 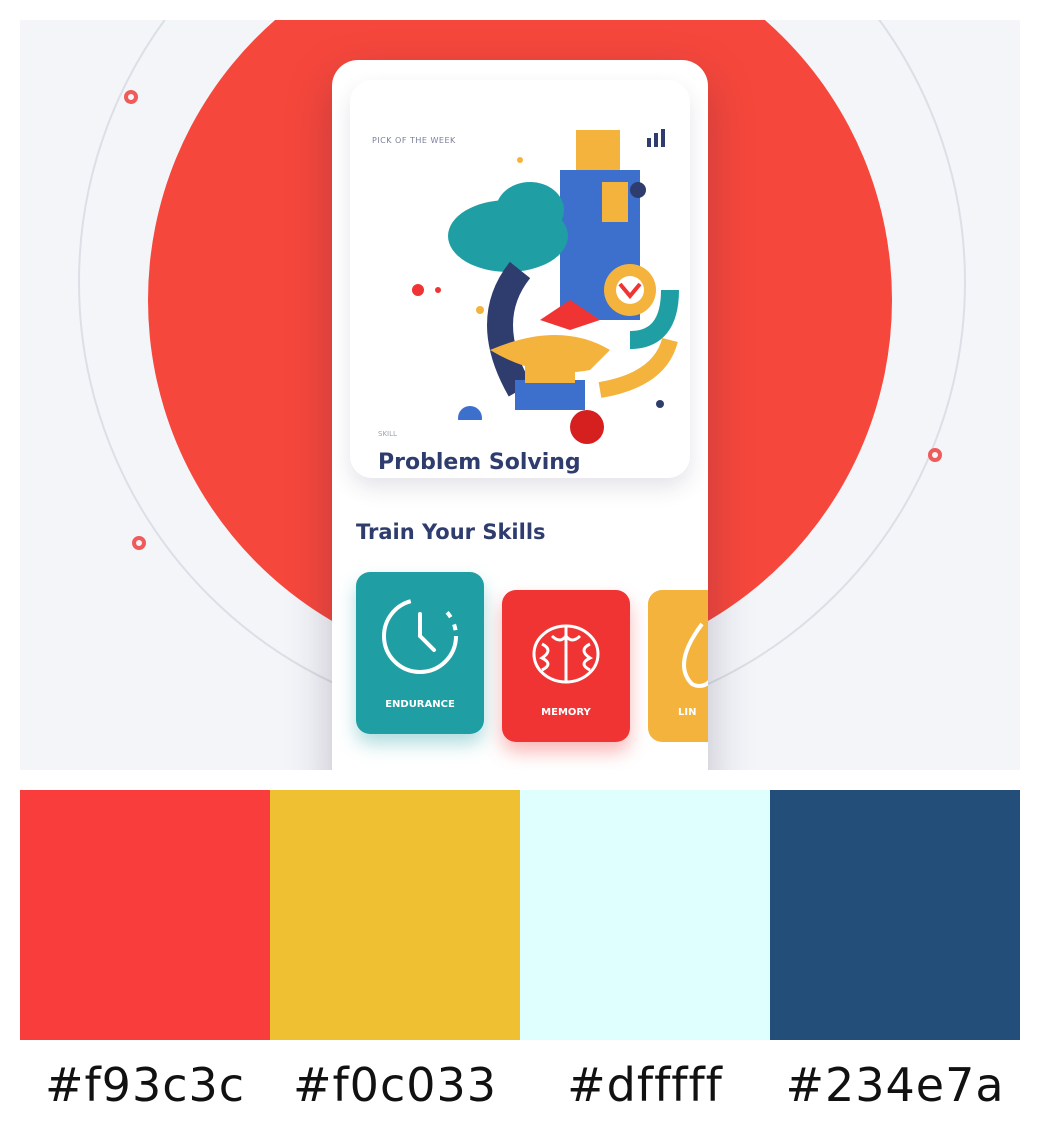 I want to click on skill-card-third: LIN, so click(x=678, y=666).